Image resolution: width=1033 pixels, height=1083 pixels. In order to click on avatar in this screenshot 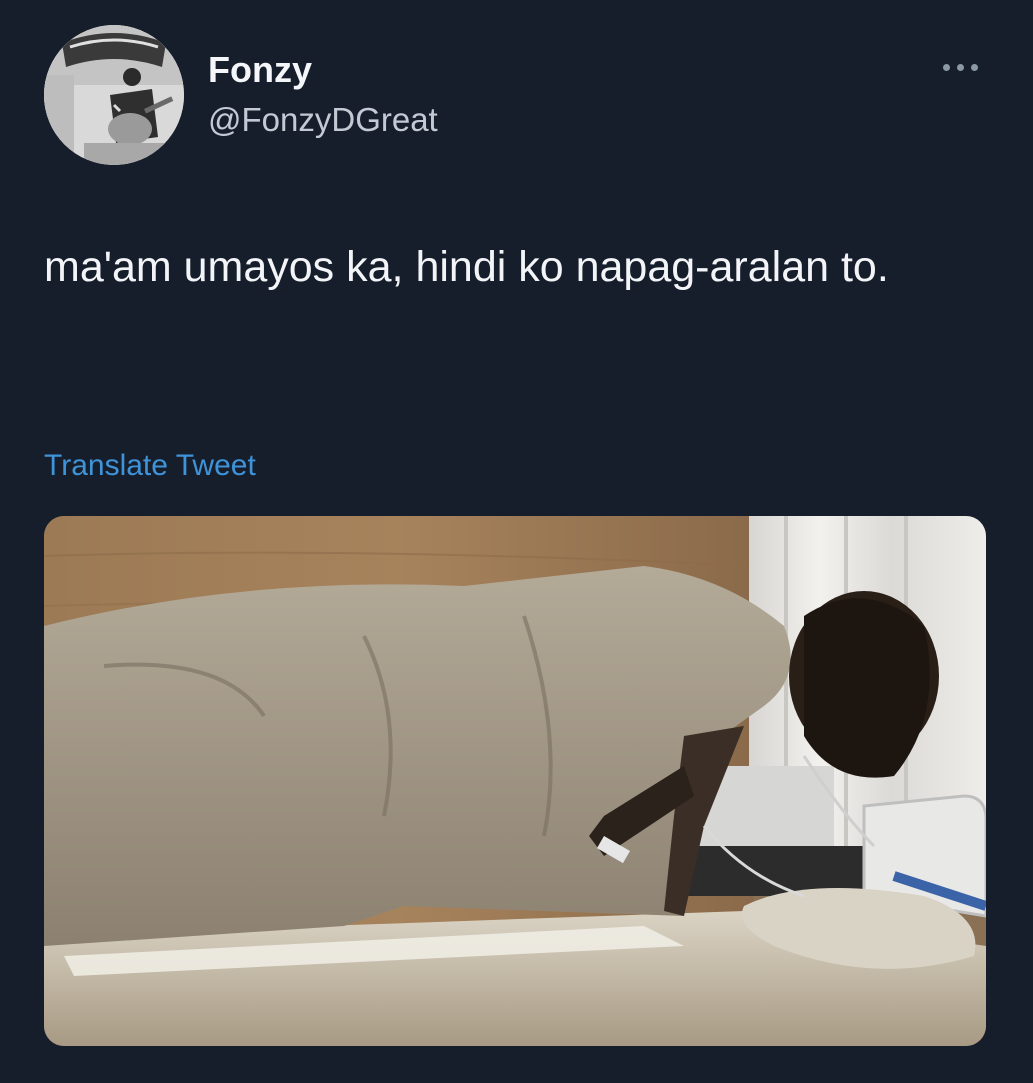, I will do `click(114, 95)`.